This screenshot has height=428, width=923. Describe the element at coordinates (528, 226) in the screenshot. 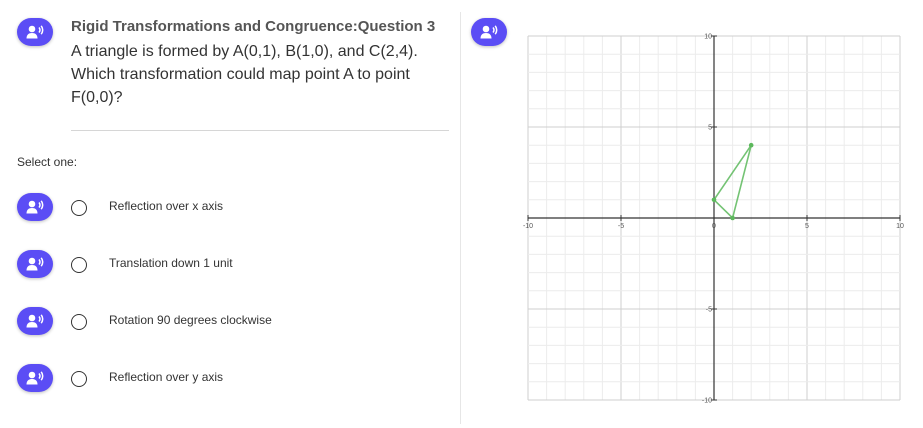

I see `x-tick-label: -10` at that location.